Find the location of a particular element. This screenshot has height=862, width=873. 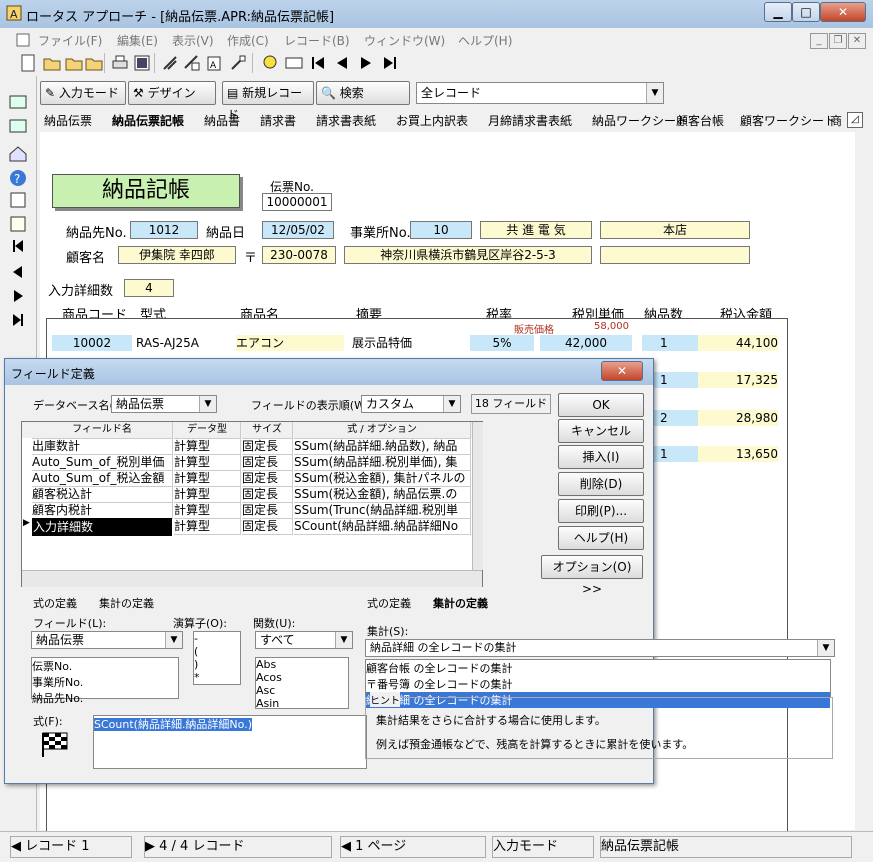

paste-icon: A is located at coordinates (214, 63).